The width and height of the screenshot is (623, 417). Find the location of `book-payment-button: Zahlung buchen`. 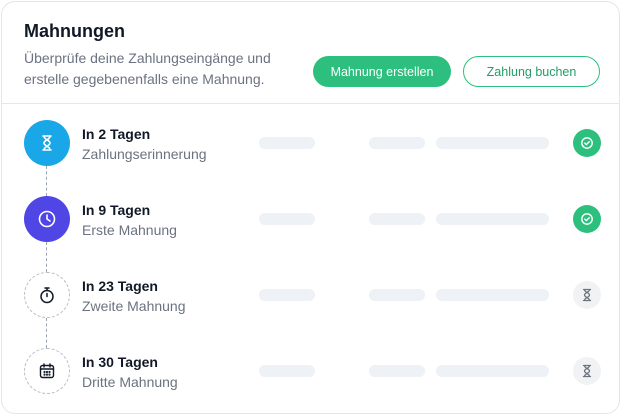

book-payment-button: Zahlung buchen is located at coordinates (531, 71).